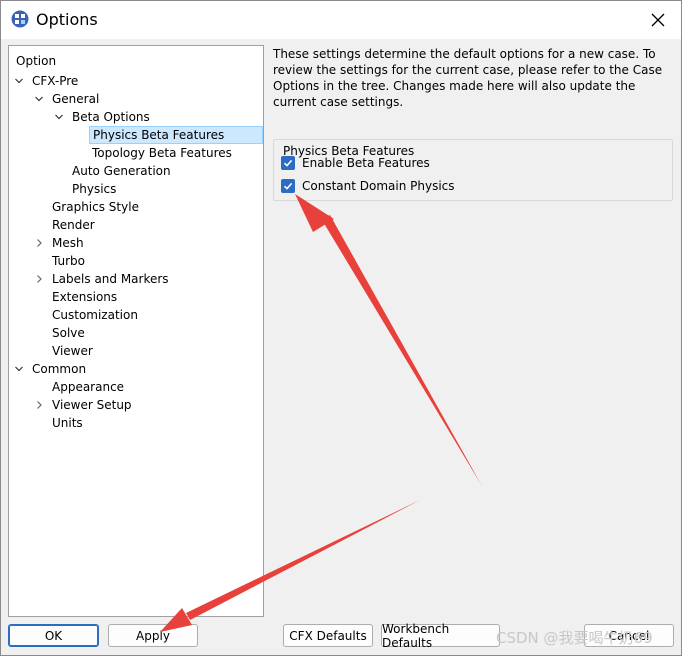 The image size is (682, 656). What do you see at coordinates (68, 243) in the screenshot?
I see `tree-item-label: Mesh` at bounding box center [68, 243].